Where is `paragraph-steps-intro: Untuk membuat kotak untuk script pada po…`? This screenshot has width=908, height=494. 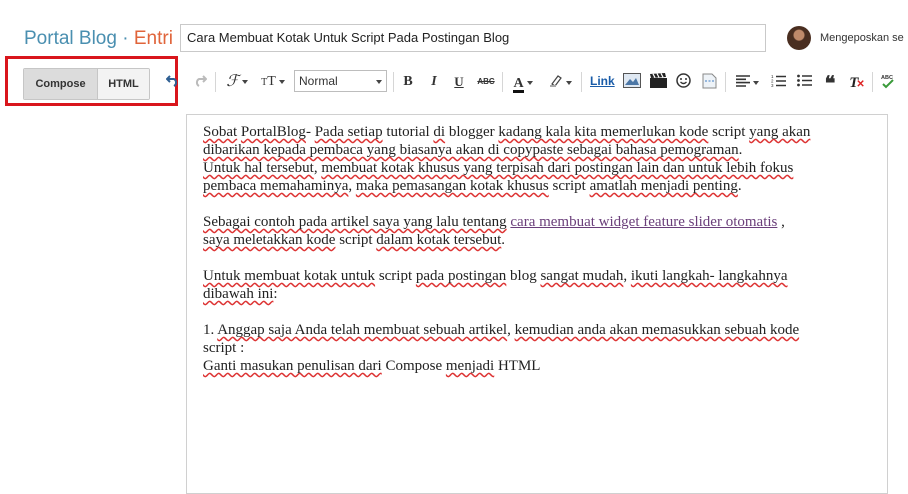
paragraph-steps-intro: Untuk membuat kotak untuk script pada po… is located at coordinates (537, 285).